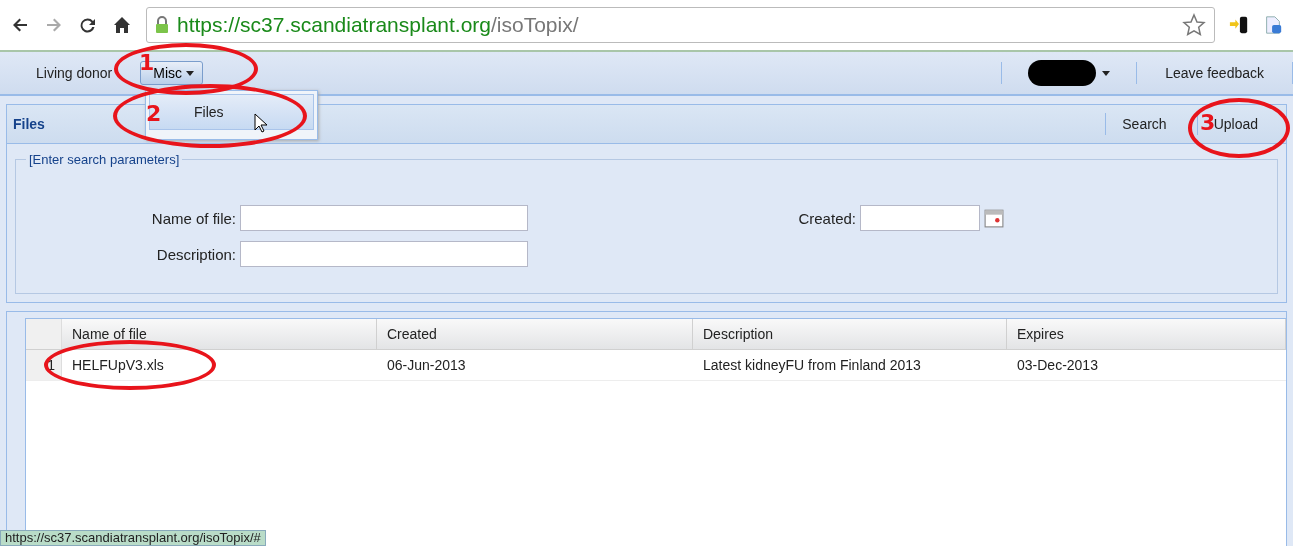 This screenshot has width=1293, height=546. I want to click on column-header: Description, so click(850, 334).